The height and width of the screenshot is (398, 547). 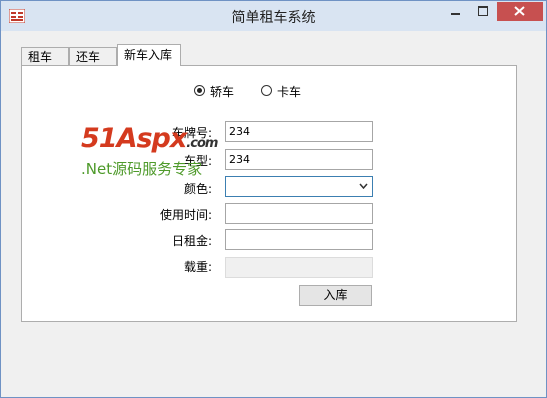 What do you see at coordinates (197, 189) in the screenshot?
I see `color-label: 颜色:` at bounding box center [197, 189].